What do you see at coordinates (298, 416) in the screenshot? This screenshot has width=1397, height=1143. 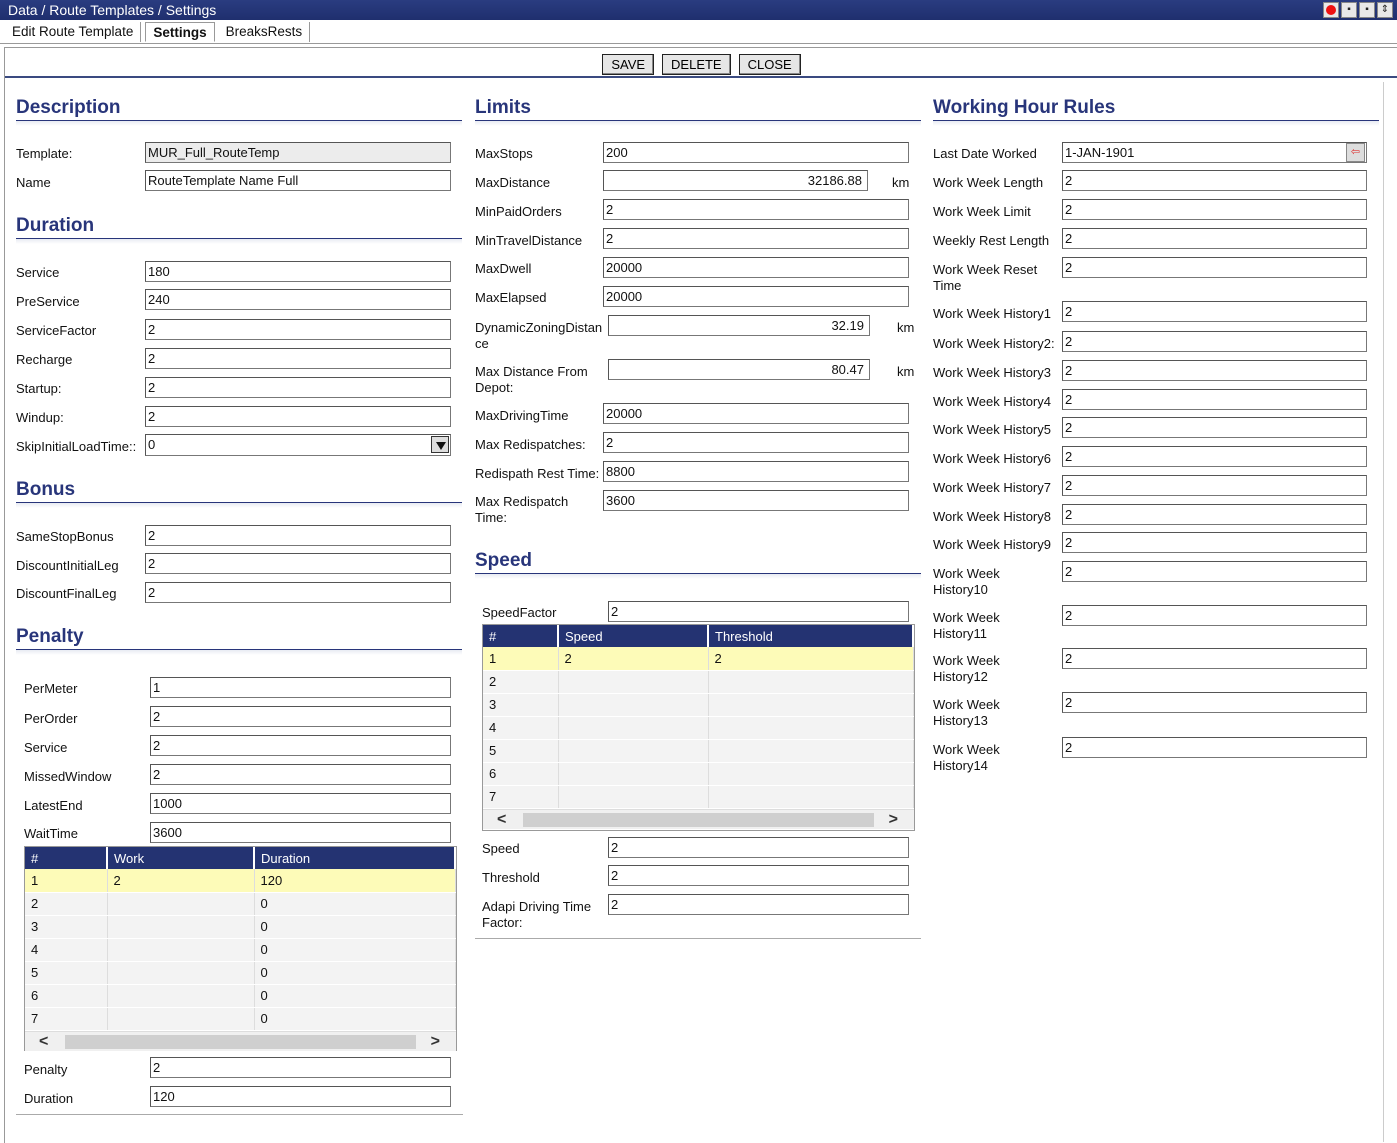 I see `duration-field-5: 2` at bounding box center [298, 416].